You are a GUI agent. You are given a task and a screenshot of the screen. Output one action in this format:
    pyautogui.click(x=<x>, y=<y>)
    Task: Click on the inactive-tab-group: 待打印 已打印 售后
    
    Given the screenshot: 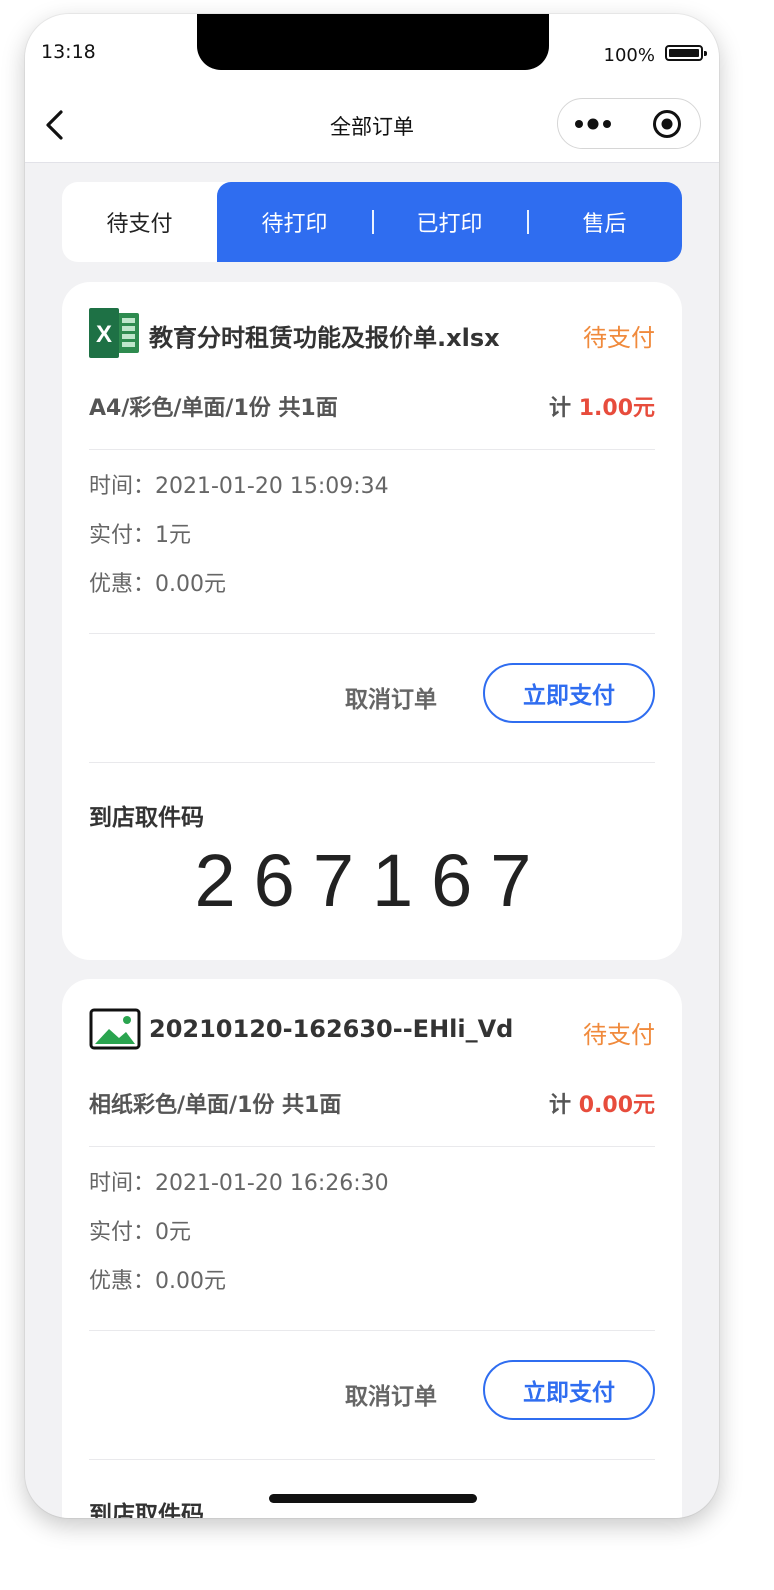 What is the action you would take?
    pyautogui.click(x=449, y=222)
    